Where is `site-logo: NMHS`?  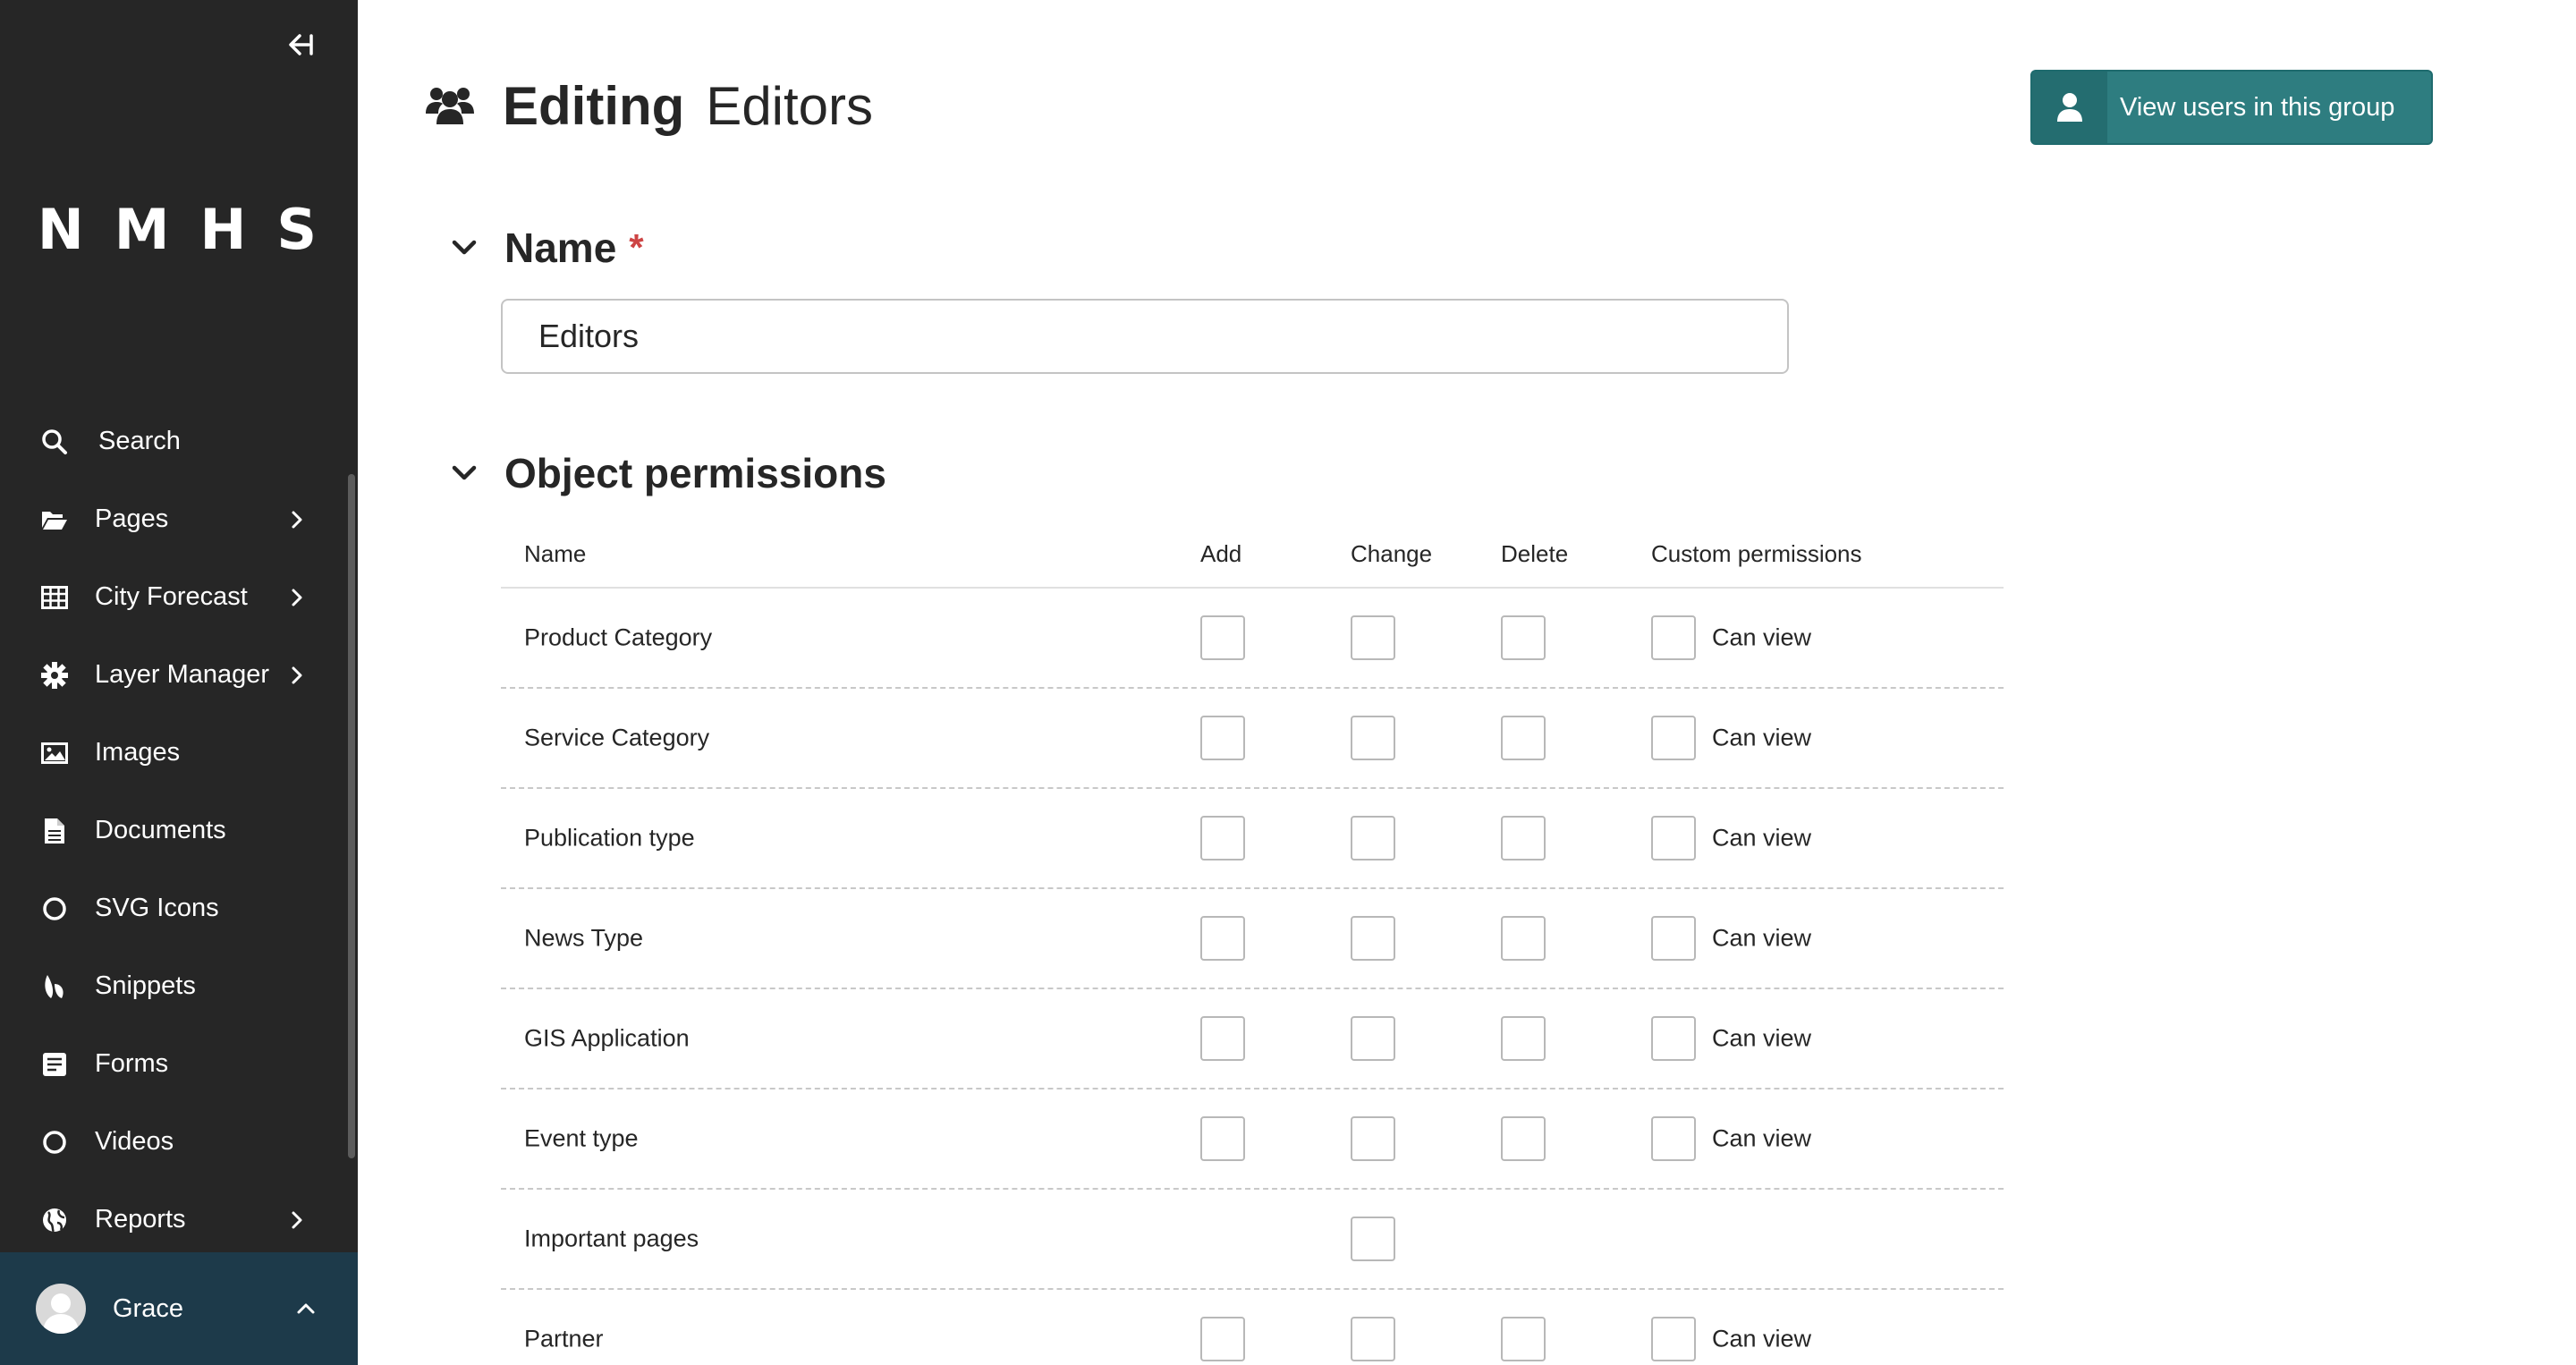
site-logo: NMHS is located at coordinates (179, 229).